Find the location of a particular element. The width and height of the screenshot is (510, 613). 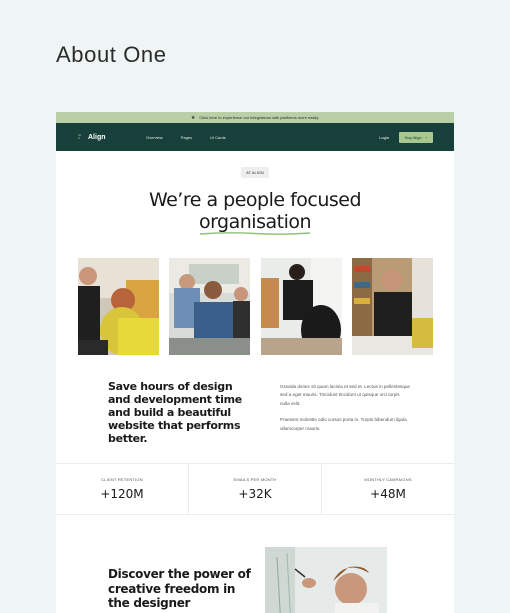

chevron-right-icon: › is located at coordinates (426, 137).